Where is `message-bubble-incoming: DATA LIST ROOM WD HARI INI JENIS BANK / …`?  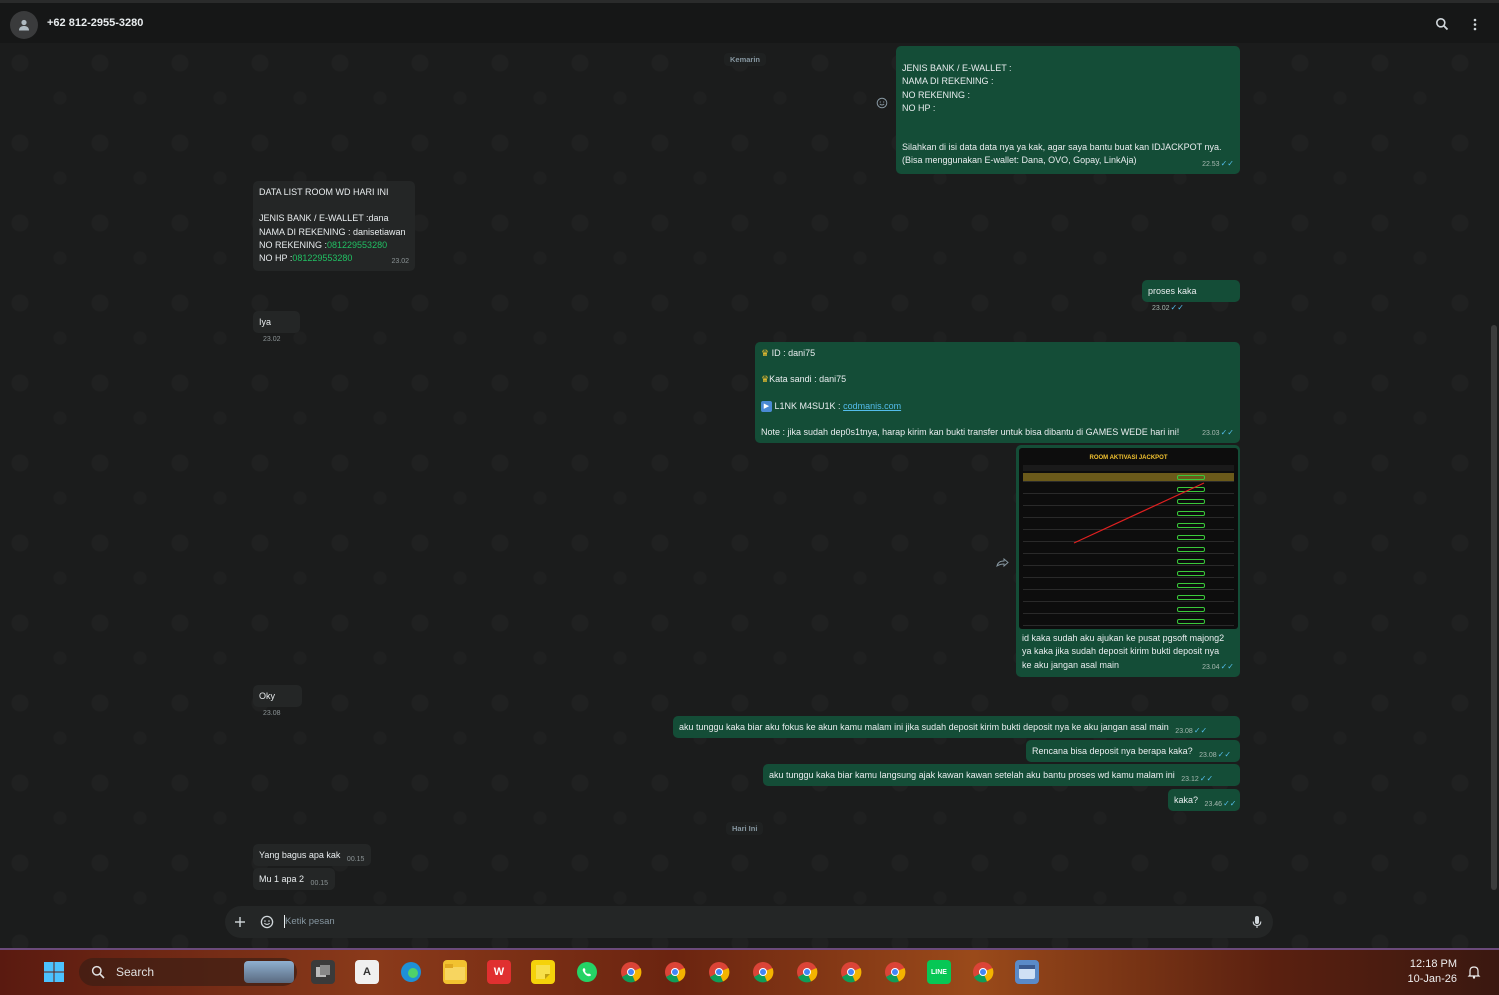 message-bubble-incoming: DATA LIST ROOM WD HARI INI JENIS BANK / … is located at coordinates (334, 226).